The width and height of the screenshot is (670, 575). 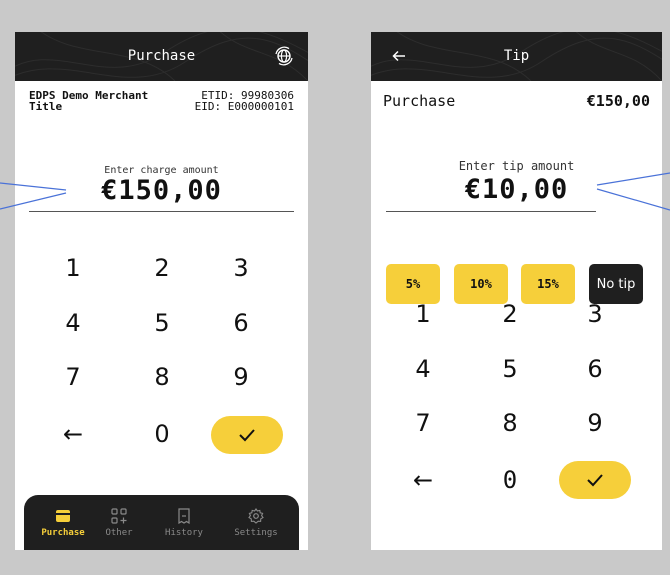 I want to click on callout-lines, so click(x=335, y=191).